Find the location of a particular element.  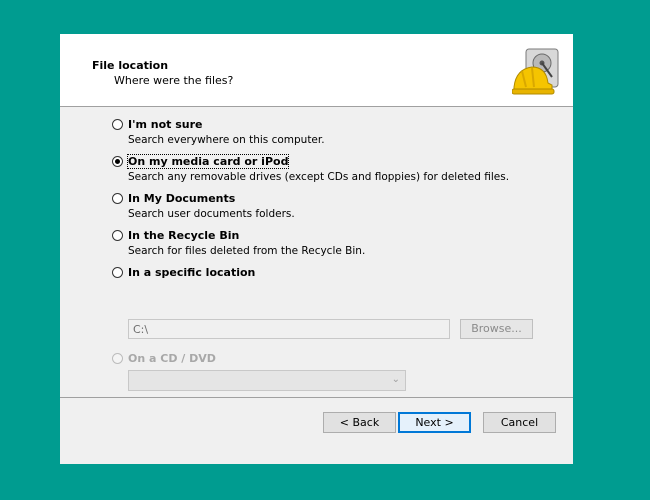

option-cd-dvd: On a CD / DVD is located at coordinates (164, 358).